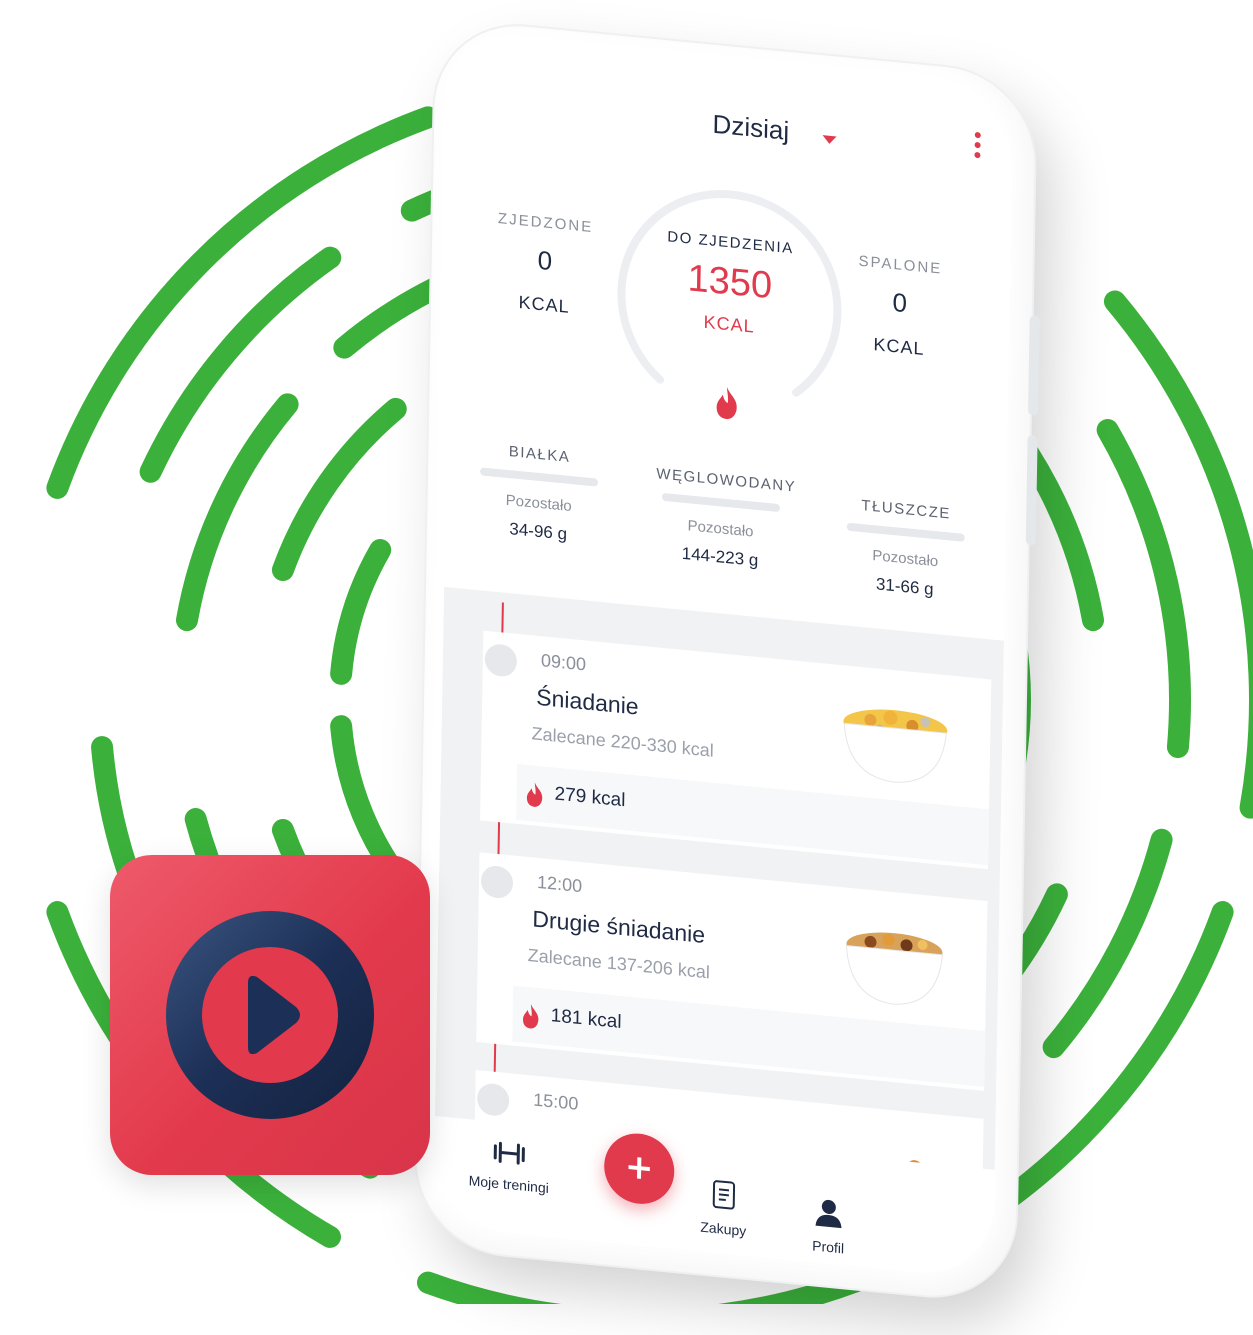 The height and width of the screenshot is (1335, 1253). Describe the element at coordinates (828, 1215) in the screenshot. I see `user-icon` at that location.